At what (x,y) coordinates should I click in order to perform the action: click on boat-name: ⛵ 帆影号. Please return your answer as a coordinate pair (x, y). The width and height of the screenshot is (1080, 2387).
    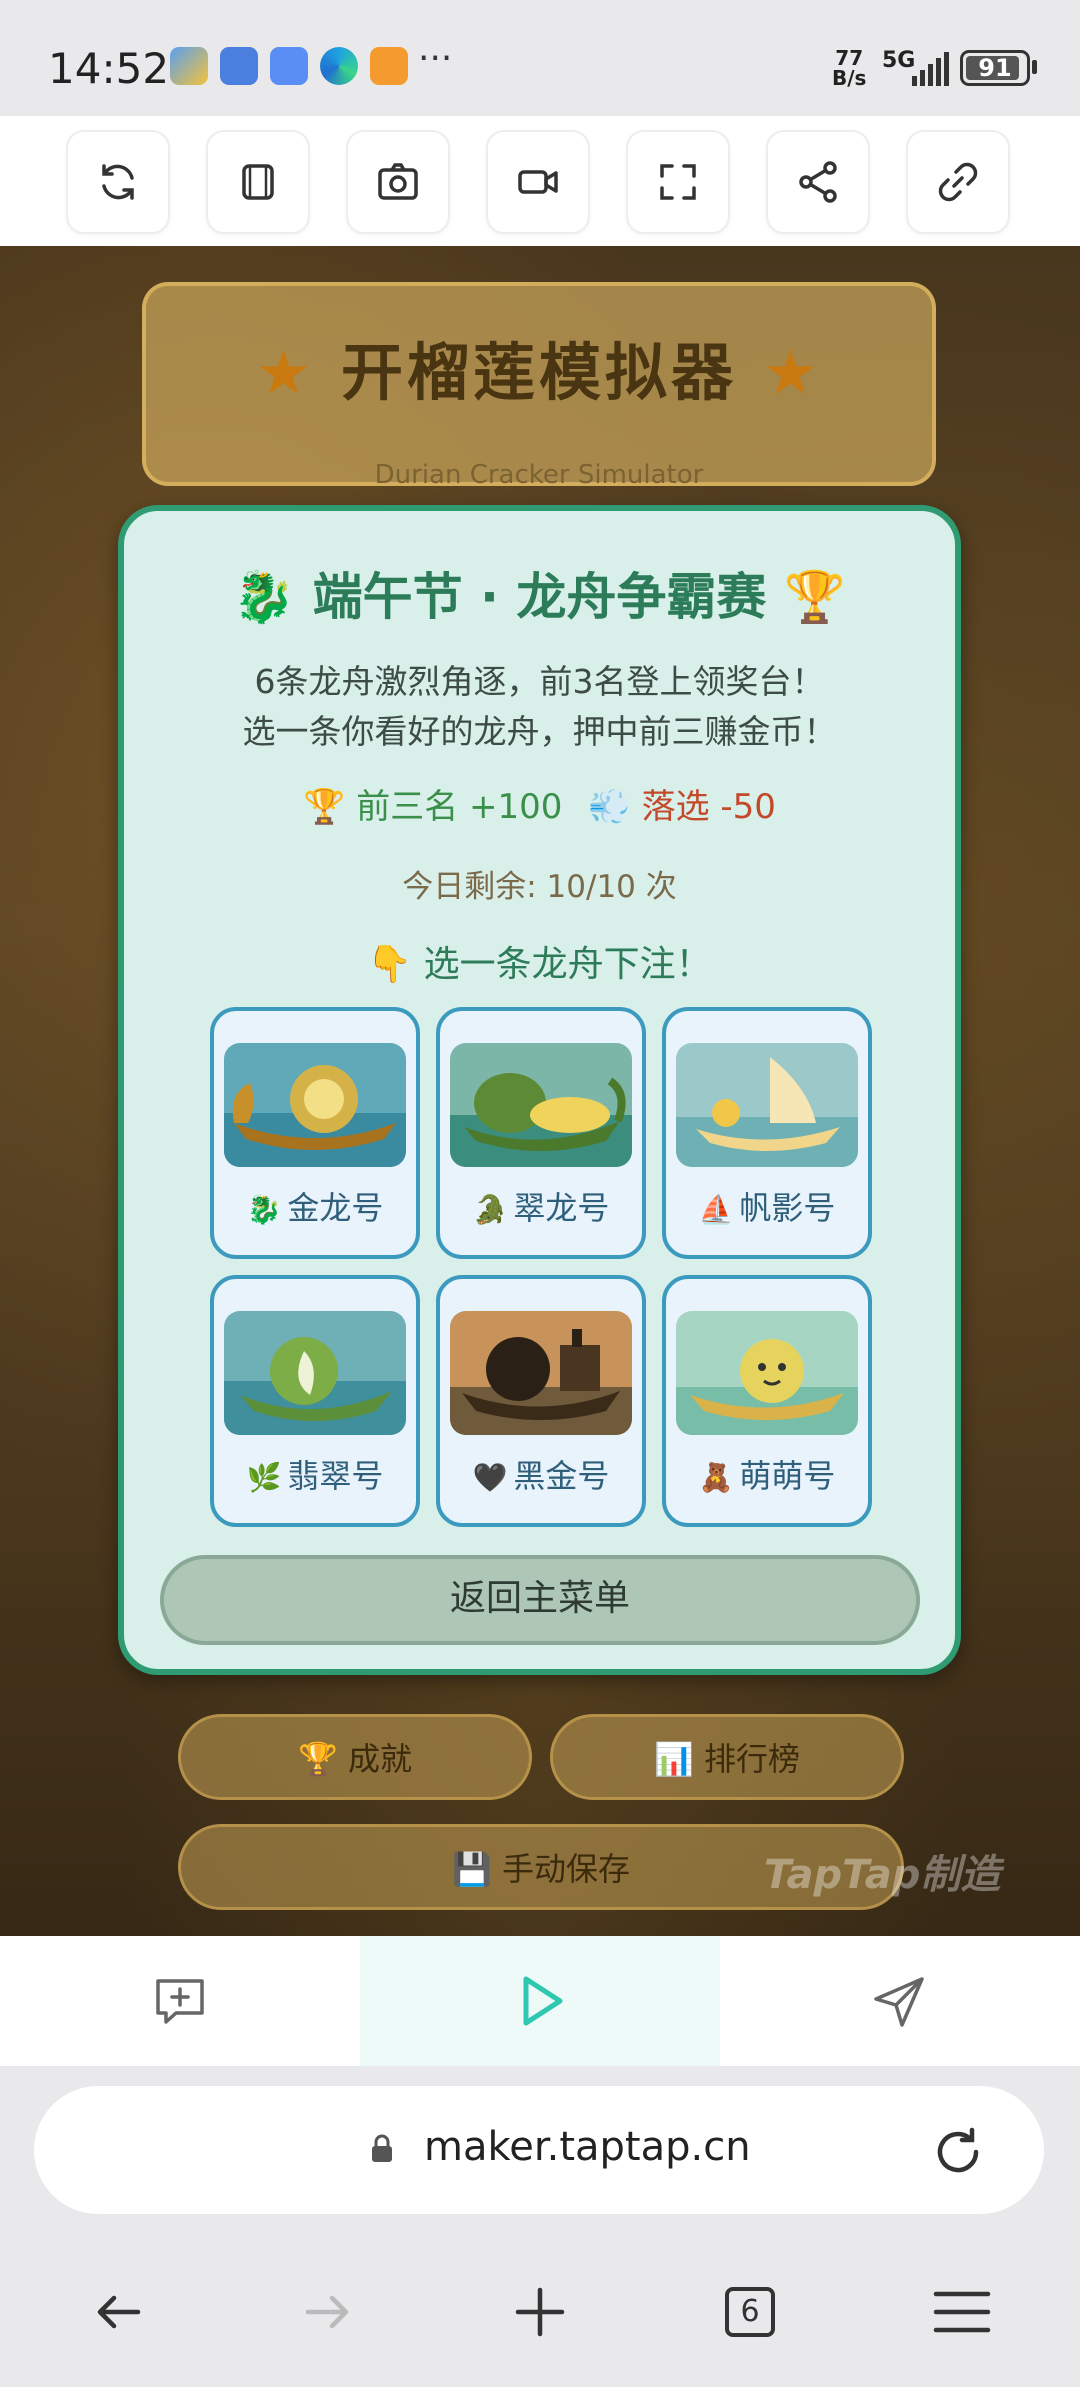
    Looking at the image, I should click on (767, 1206).